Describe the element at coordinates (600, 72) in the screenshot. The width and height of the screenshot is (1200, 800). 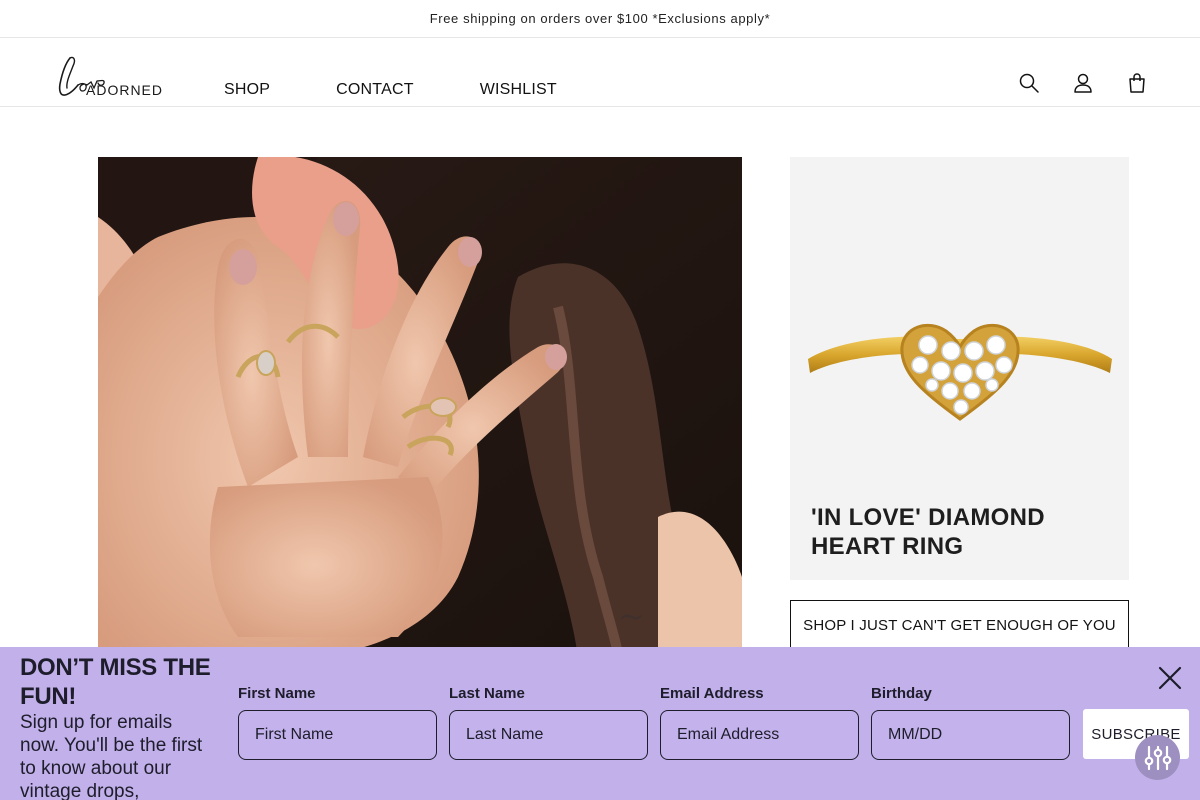
I see `site-header: ADORNED SHOP CONTACT WISHLIST` at that location.